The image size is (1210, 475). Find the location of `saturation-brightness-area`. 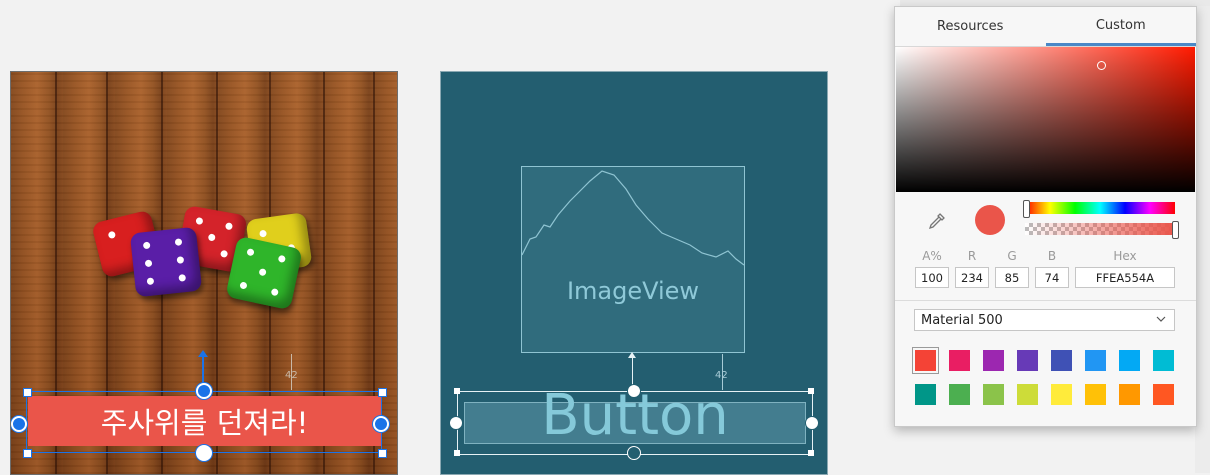

saturation-brightness-area is located at coordinates (1045, 119).